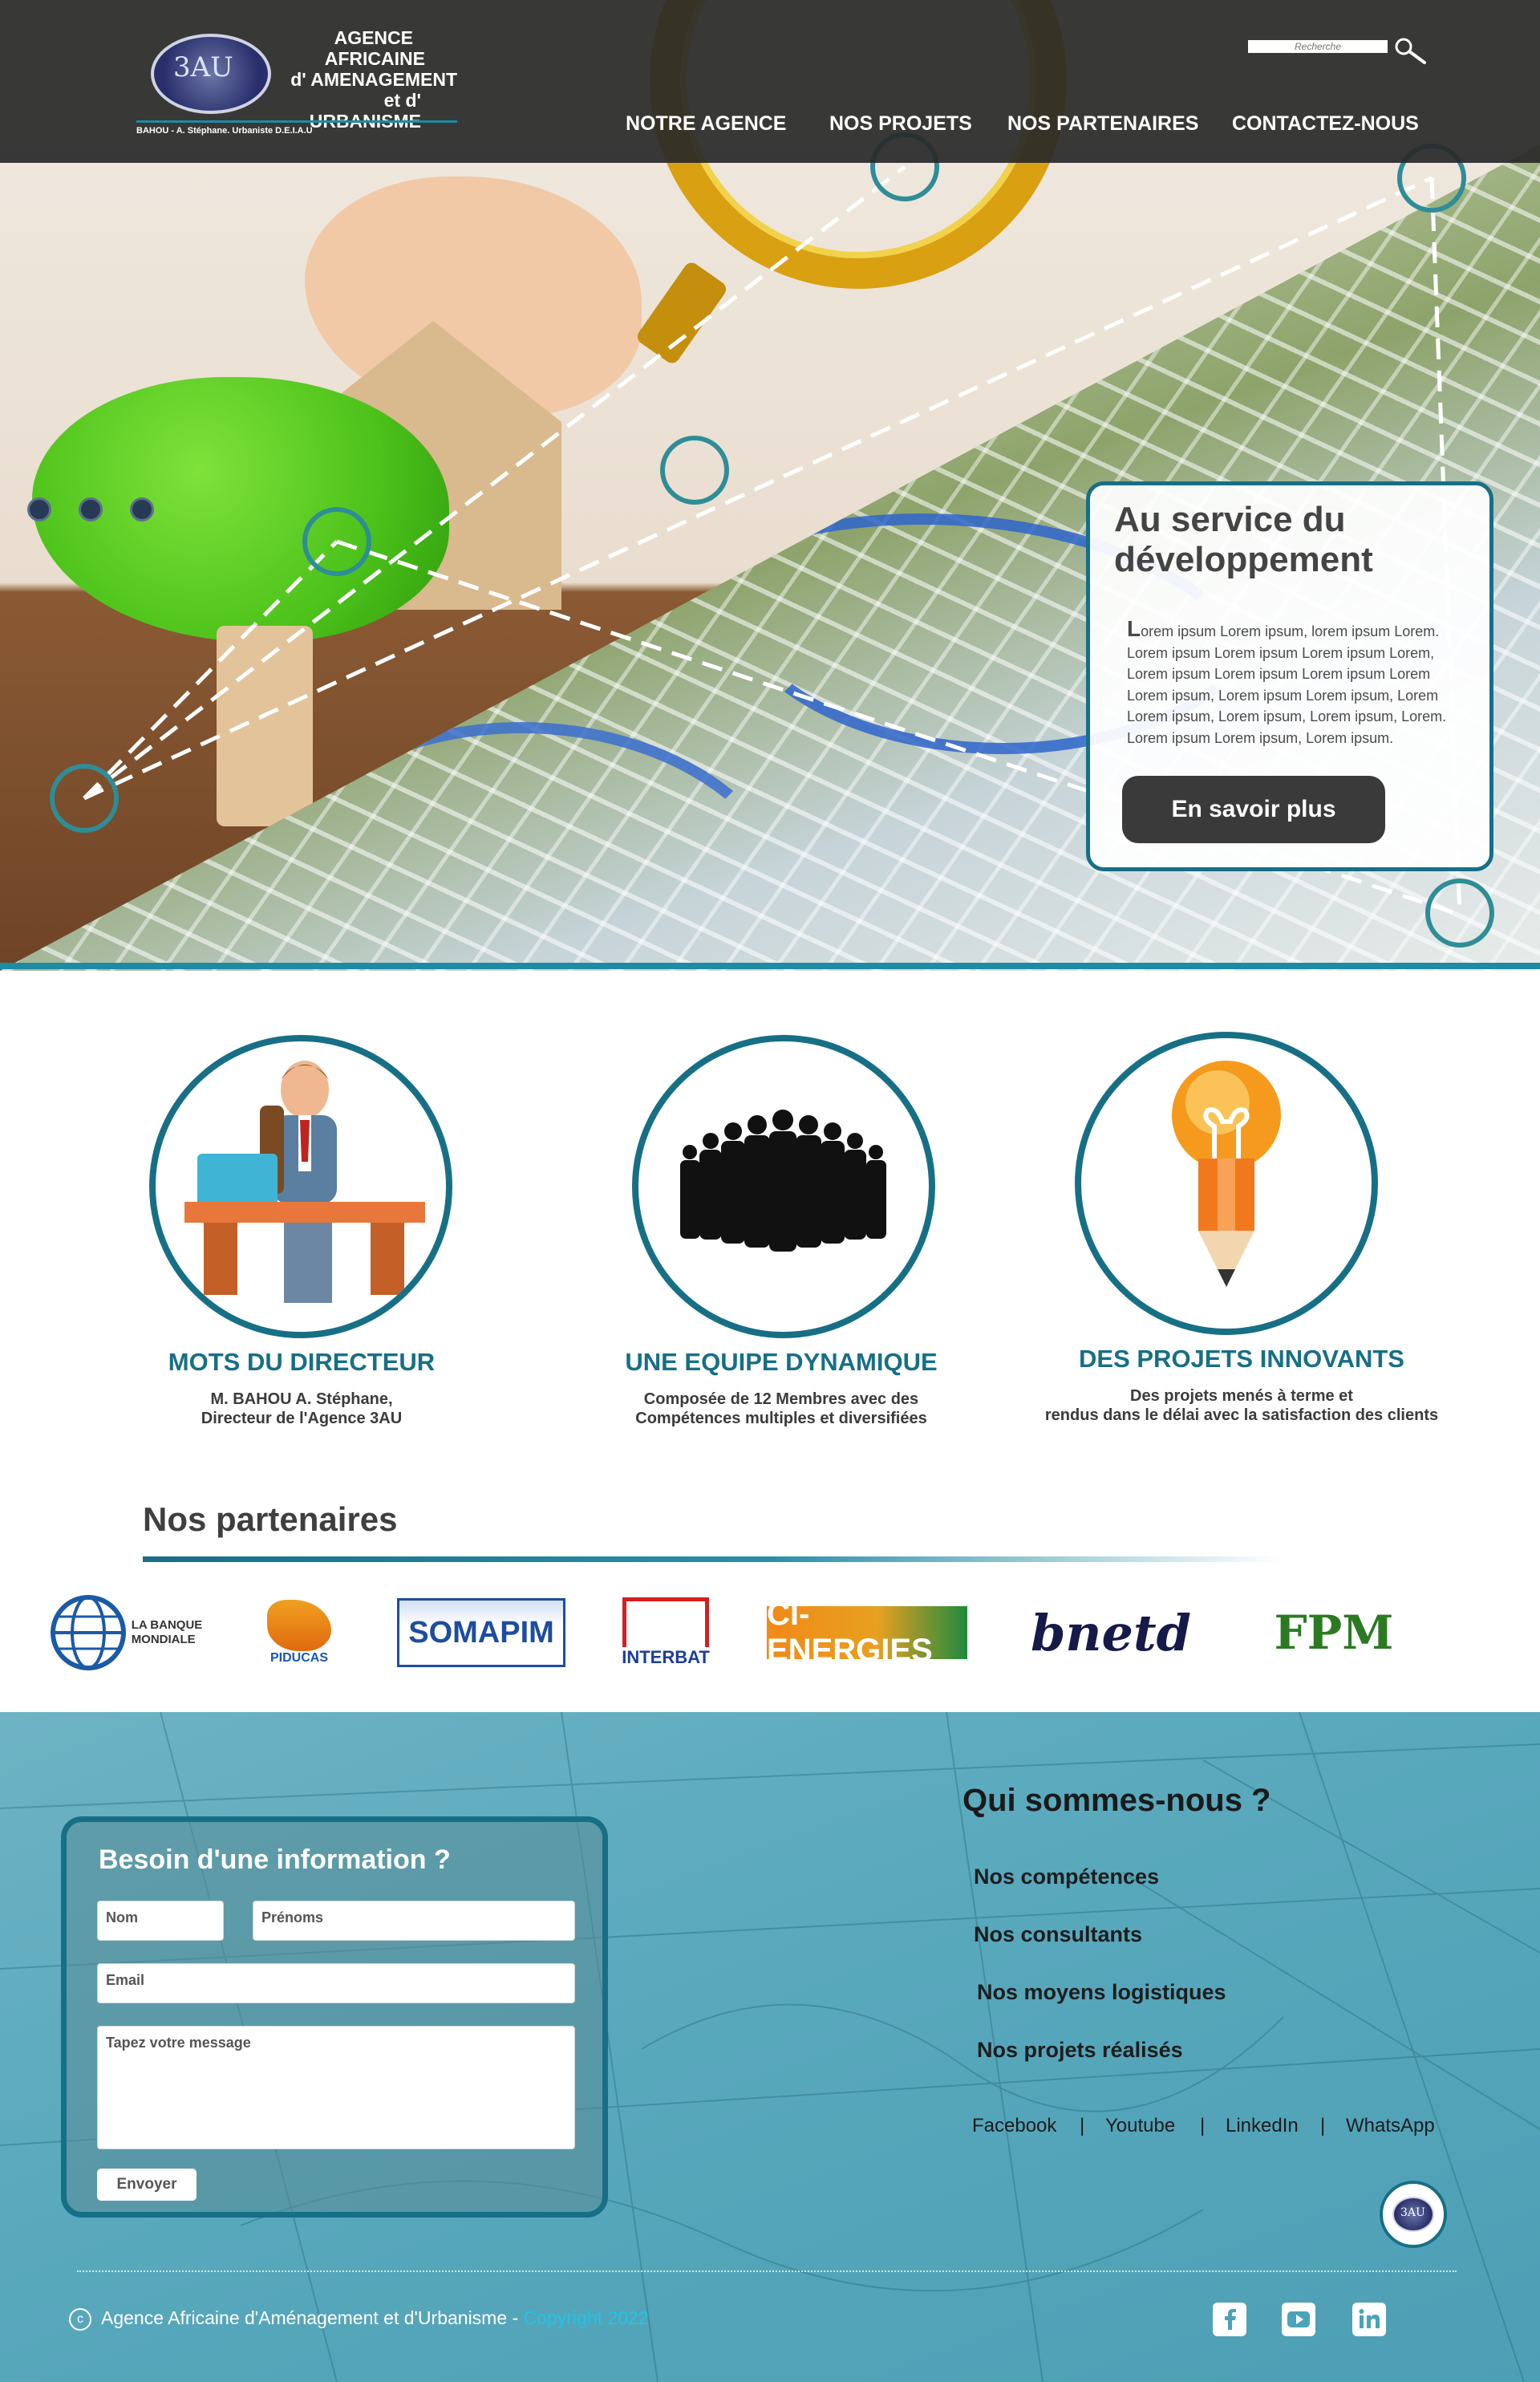 This screenshot has height=2382, width=1540. Describe the element at coordinates (1066, 1877) in the screenshot. I see `link-nos-competences: Nos compétences` at that location.